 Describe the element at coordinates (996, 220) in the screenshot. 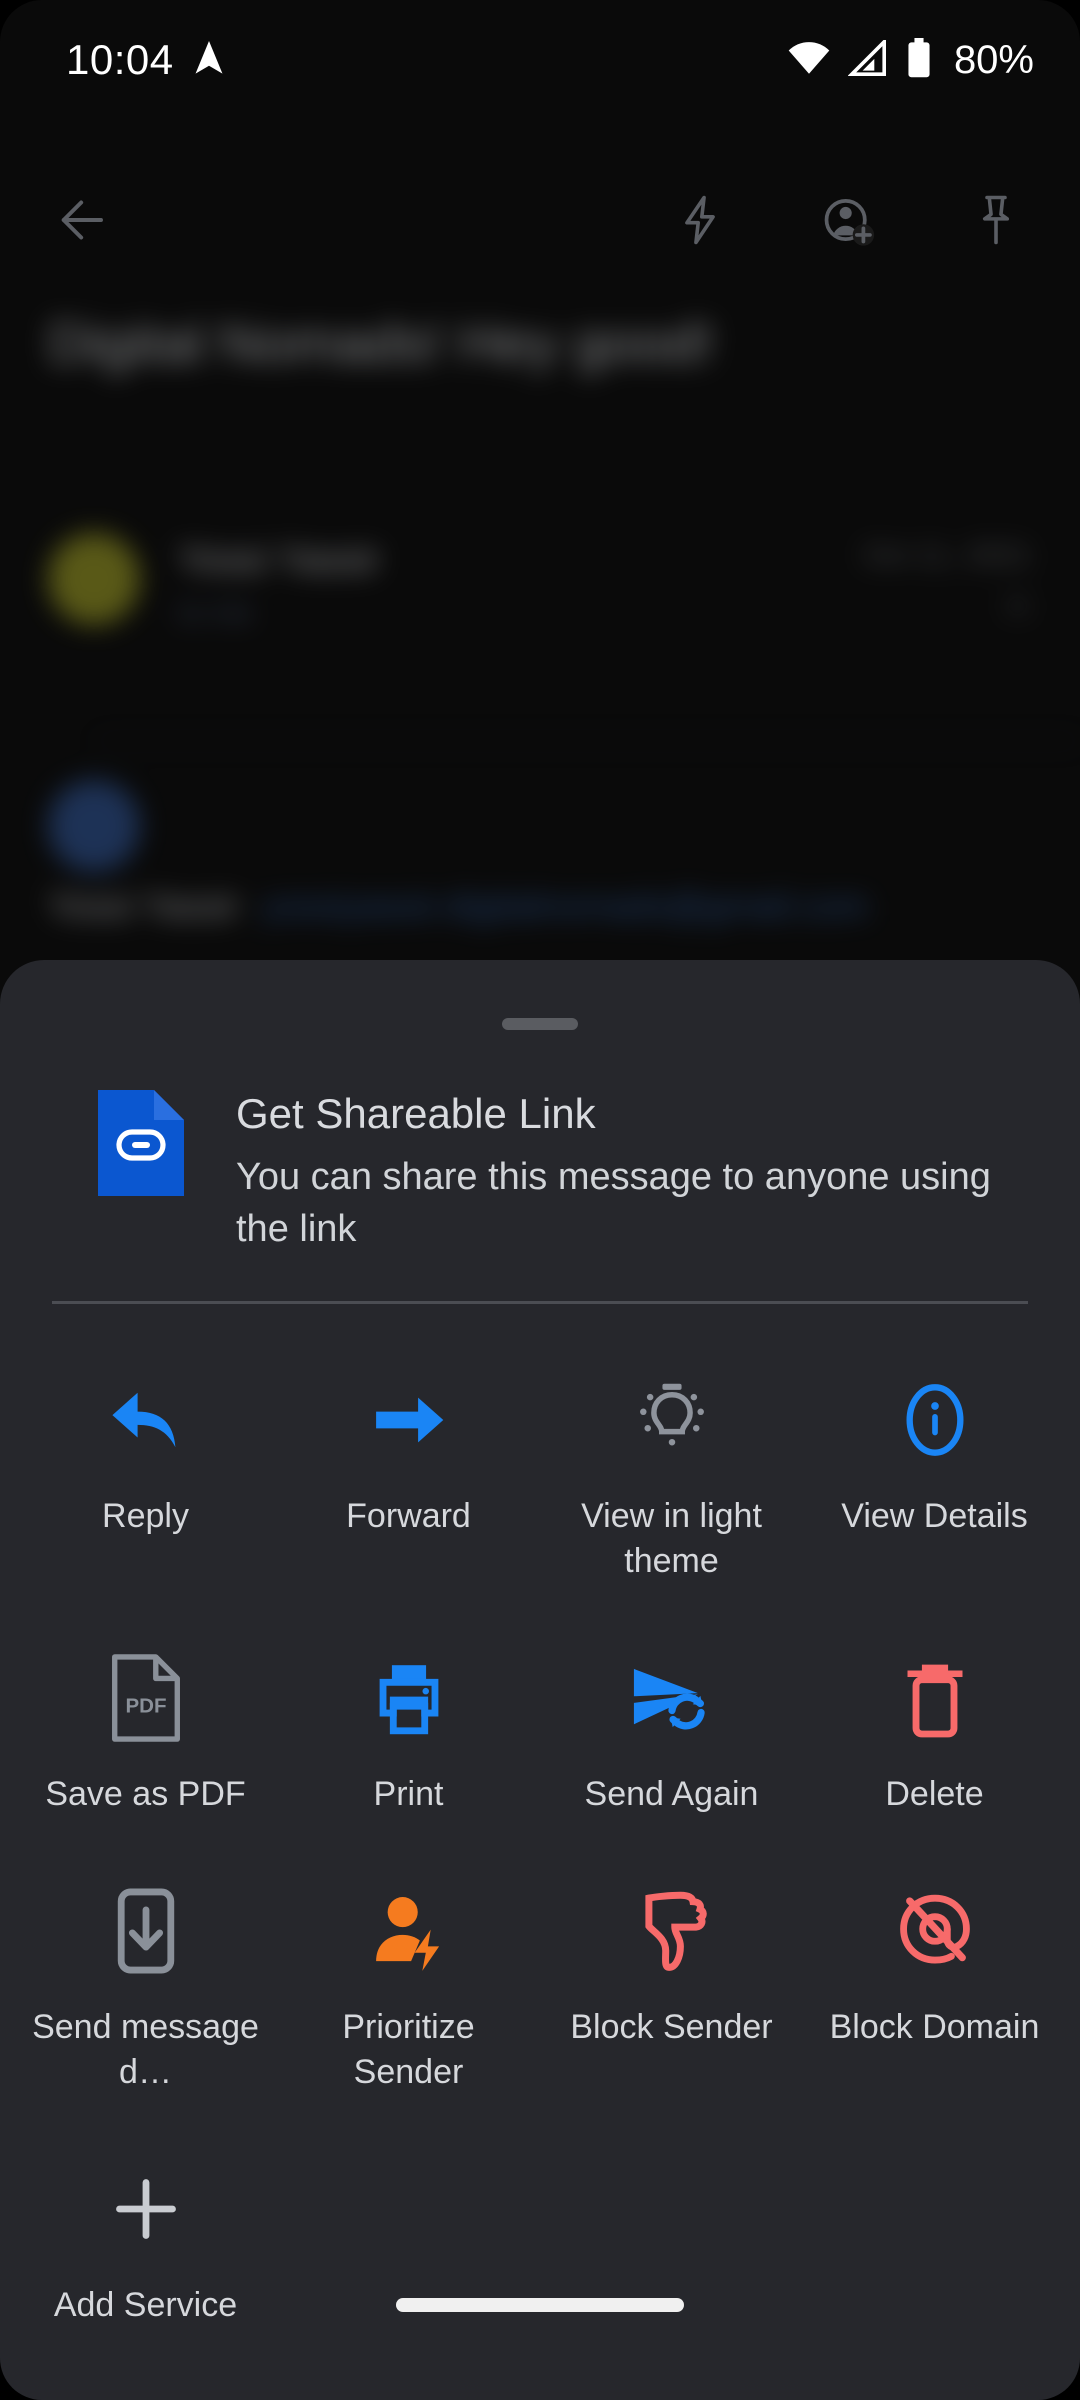

I see `pin-icon` at that location.